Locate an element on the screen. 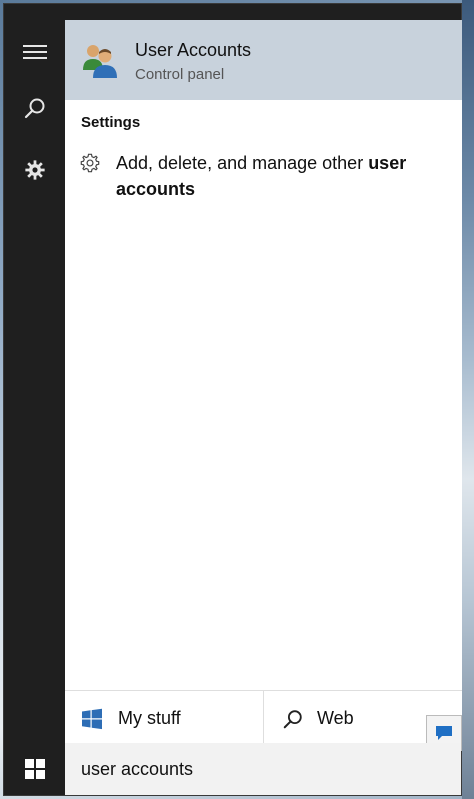 This screenshot has width=474, height=799. web-label: Web is located at coordinates (335, 718).